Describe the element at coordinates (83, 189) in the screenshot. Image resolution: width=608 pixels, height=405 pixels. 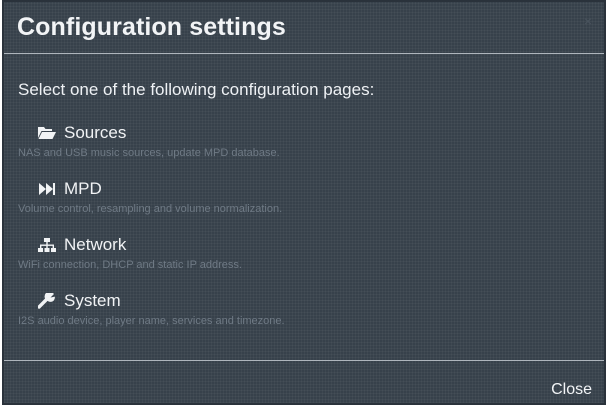
I see `page-item-label: MPD` at that location.